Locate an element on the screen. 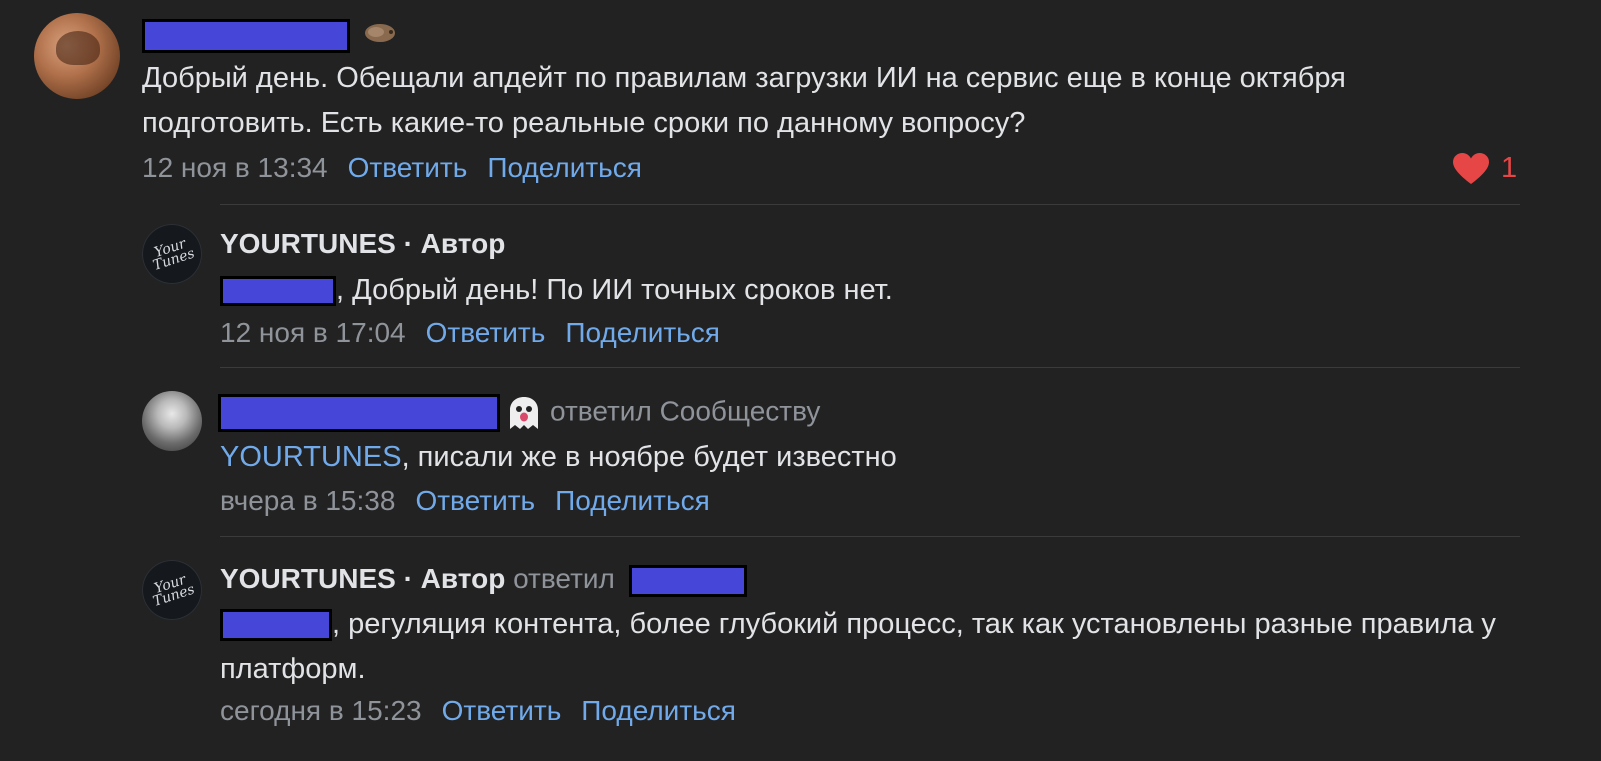 The height and width of the screenshot is (761, 1601). reply-timestamp: 12 ноя в 17:04 is located at coordinates (313, 332).